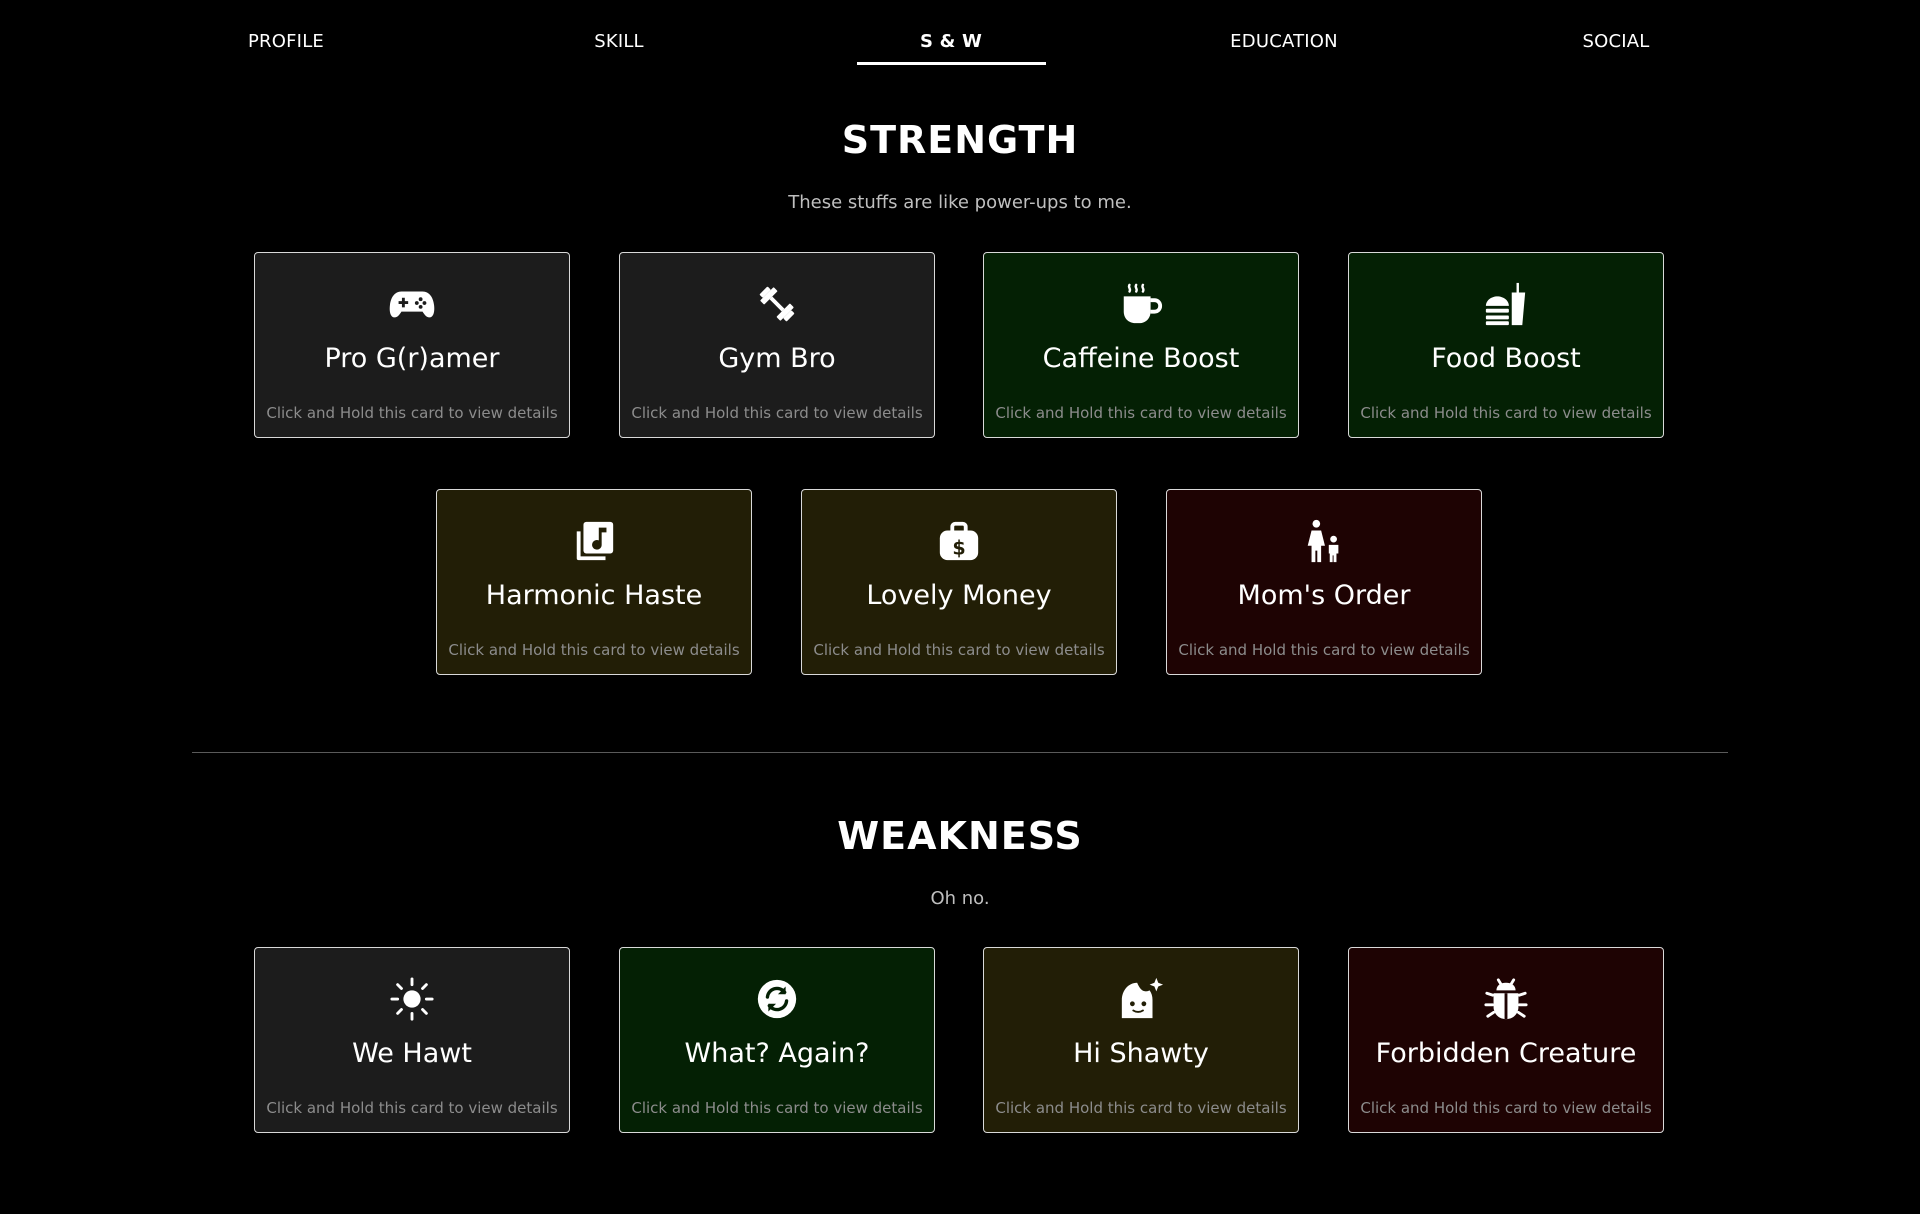 Image resolution: width=1920 pixels, height=1214 pixels. What do you see at coordinates (777, 358) in the screenshot?
I see `card-title: Gym Bro` at bounding box center [777, 358].